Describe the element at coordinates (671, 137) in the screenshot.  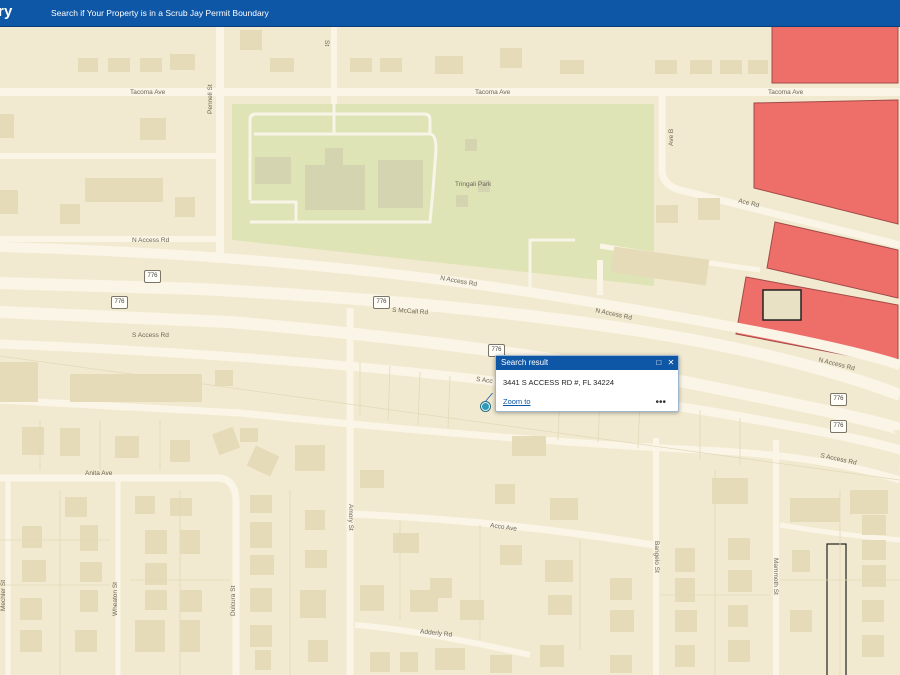
I see `street-label: Ave B` at that location.